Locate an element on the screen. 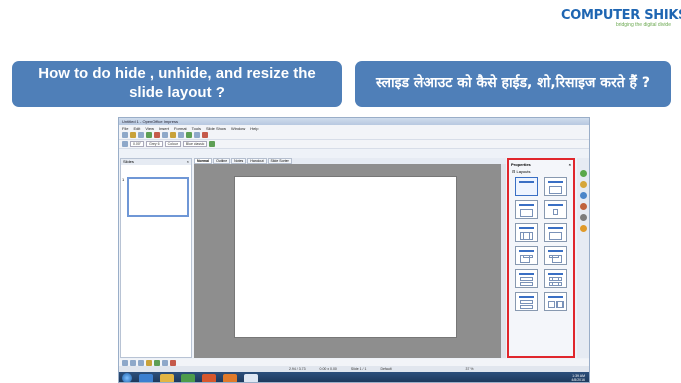  slides-pane-header: Slides × is located at coordinates (156, 162).